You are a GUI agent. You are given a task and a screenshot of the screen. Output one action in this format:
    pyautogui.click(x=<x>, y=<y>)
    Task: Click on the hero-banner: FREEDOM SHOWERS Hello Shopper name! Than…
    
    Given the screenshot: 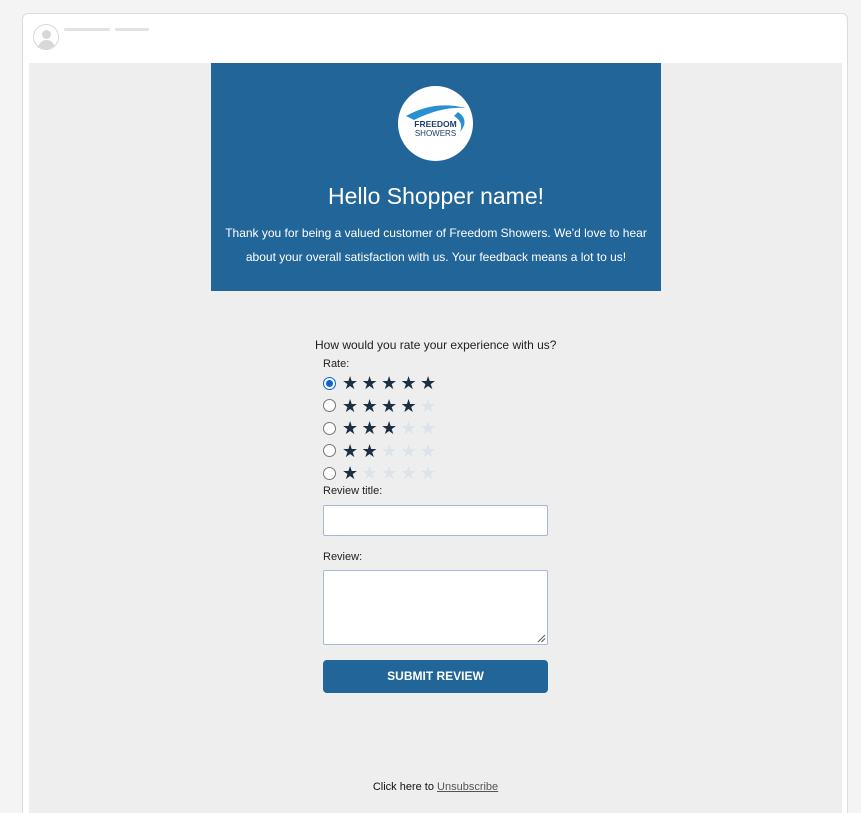 What is the action you would take?
    pyautogui.click(x=436, y=177)
    